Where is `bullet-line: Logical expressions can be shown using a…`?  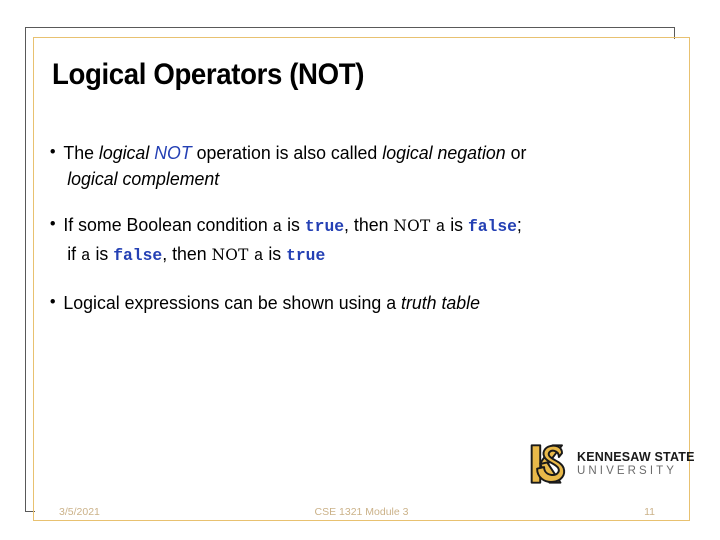
bullet-line: Logical expressions can be shown using a… is located at coordinates (353, 303).